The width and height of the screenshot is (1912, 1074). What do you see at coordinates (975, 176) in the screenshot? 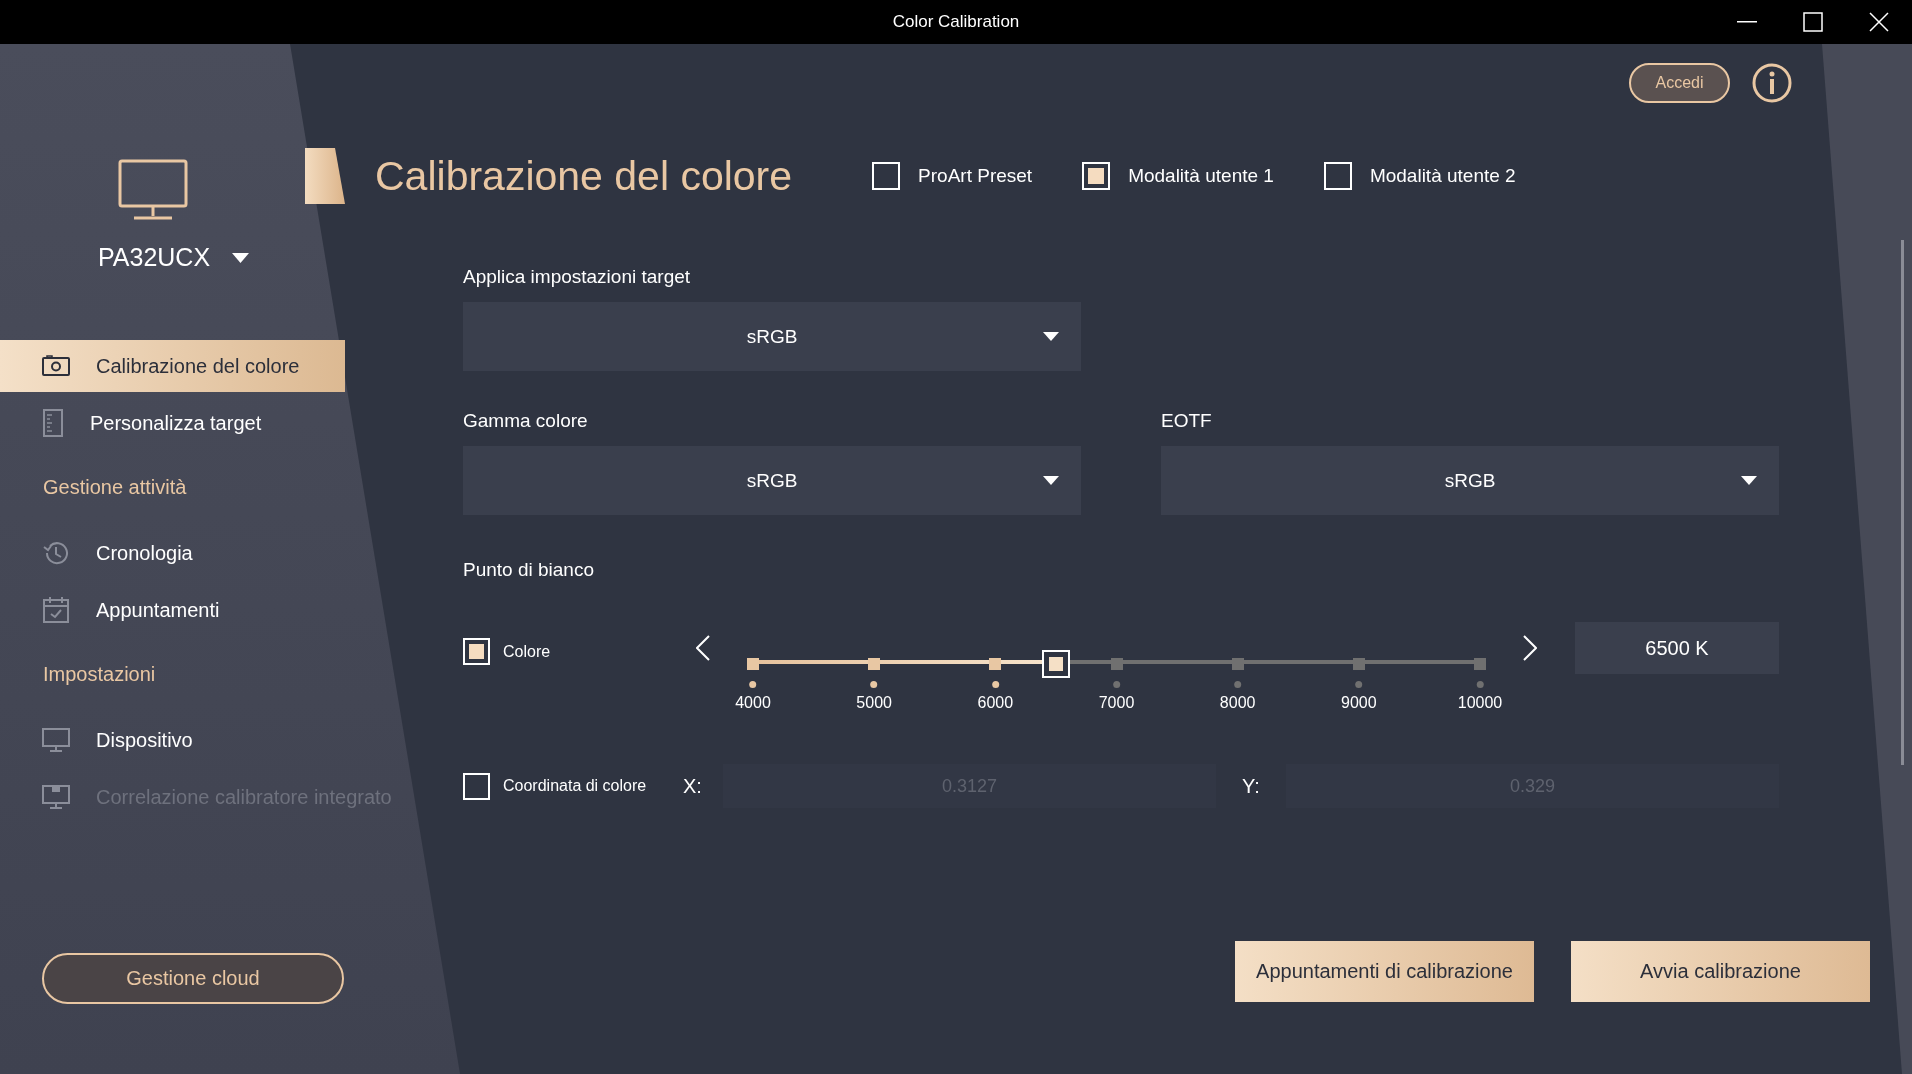
I see `checkbox-label: ProArt Preset` at bounding box center [975, 176].